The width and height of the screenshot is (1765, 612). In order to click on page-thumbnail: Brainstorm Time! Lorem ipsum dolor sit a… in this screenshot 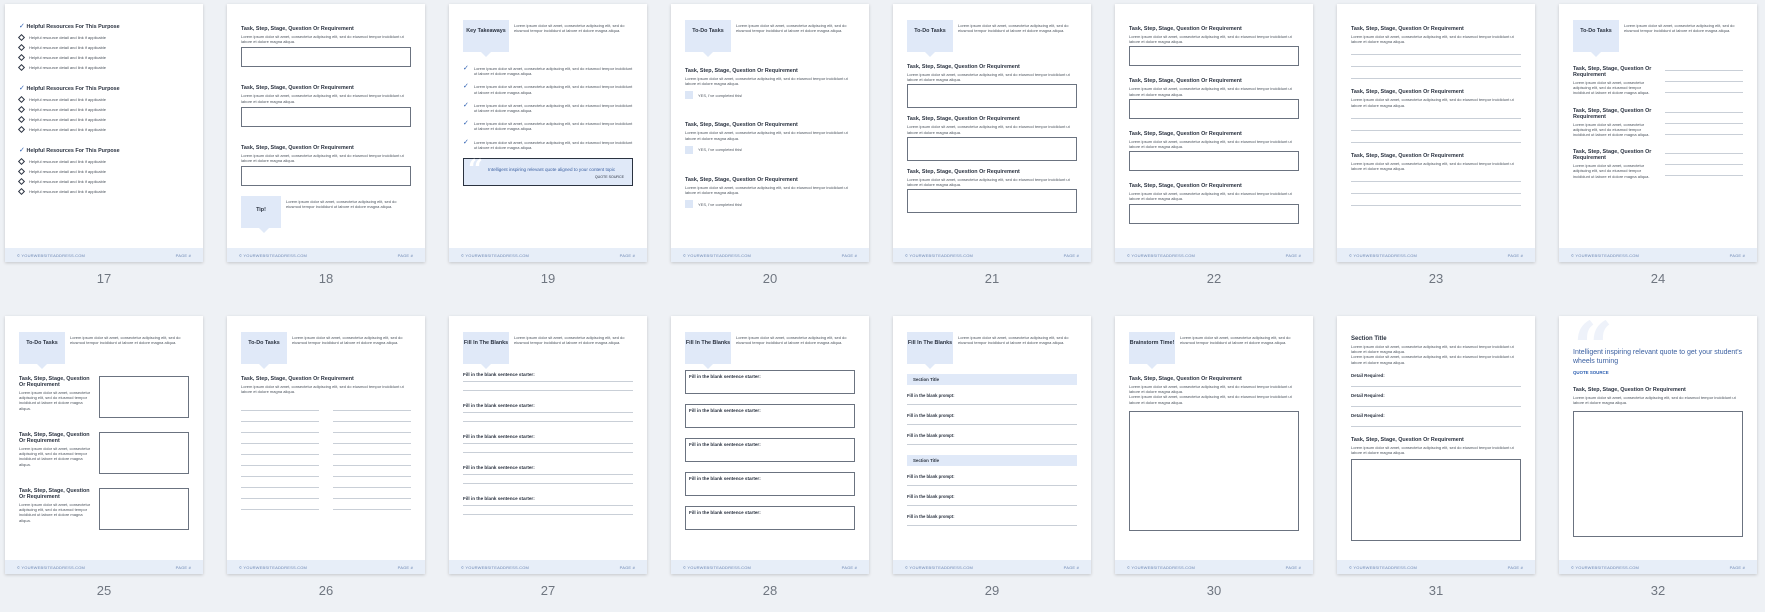, I will do `click(1214, 457)`.